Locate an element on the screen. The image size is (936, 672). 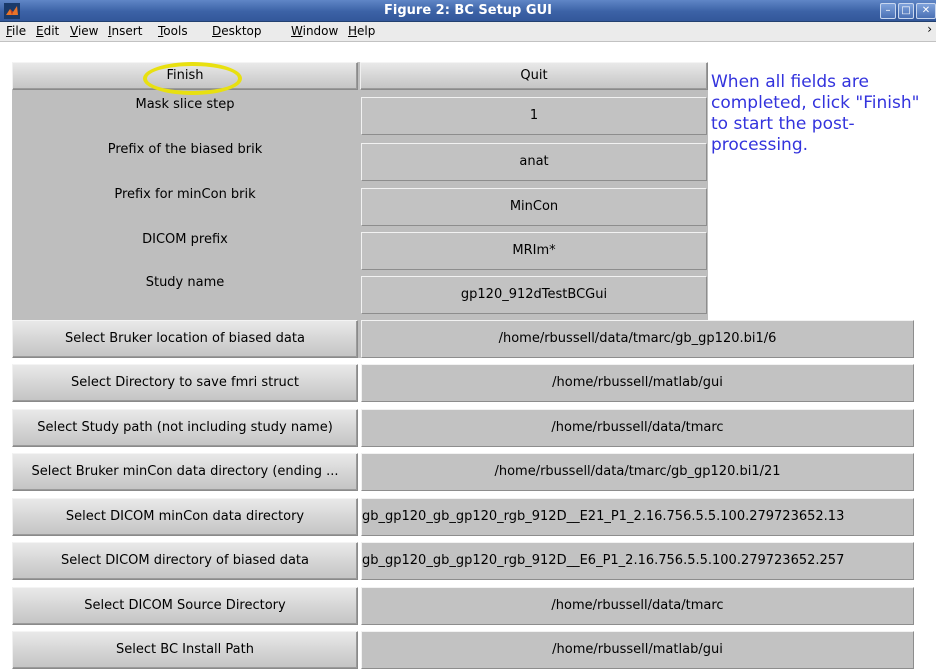
menu-help: Help is located at coordinates (361, 31).